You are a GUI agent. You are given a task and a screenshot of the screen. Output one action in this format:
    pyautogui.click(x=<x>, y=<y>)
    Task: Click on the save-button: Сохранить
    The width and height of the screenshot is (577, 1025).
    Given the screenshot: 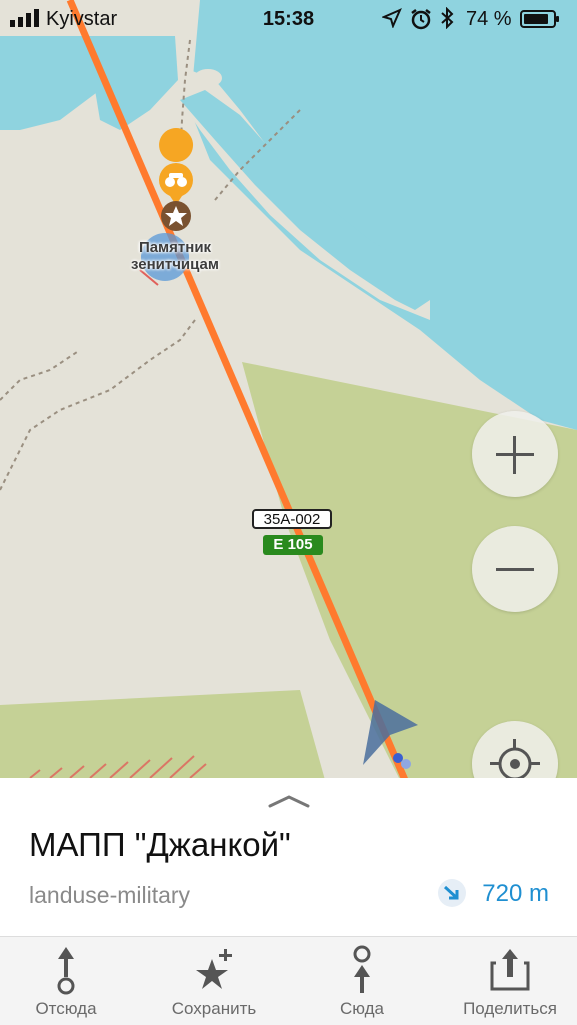 What is the action you would take?
    pyautogui.click(x=214, y=981)
    